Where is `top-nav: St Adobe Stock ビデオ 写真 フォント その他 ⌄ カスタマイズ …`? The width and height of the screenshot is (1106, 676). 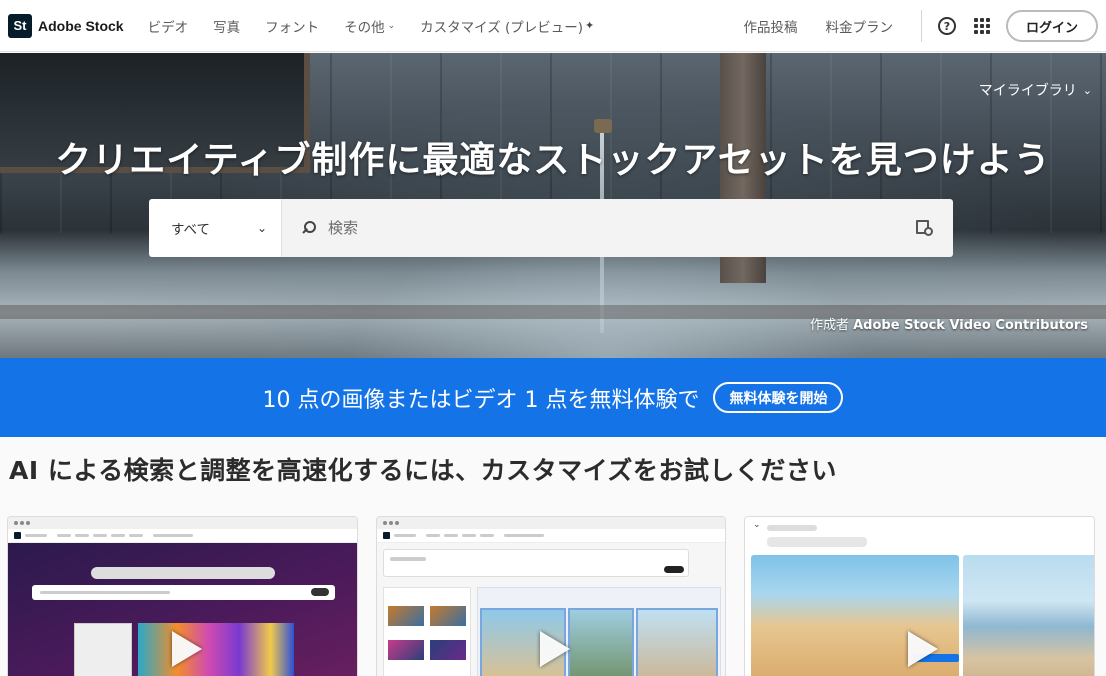 top-nav: St Adobe Stock ビデオ 写真 フォント その他 ⌄ カスタマイズ … is located at coordinates (553, 26).